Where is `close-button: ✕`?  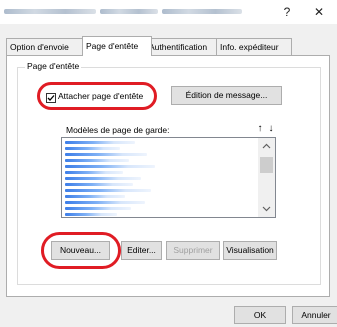
close-button: ✕ is located at coordinates (319, 12).